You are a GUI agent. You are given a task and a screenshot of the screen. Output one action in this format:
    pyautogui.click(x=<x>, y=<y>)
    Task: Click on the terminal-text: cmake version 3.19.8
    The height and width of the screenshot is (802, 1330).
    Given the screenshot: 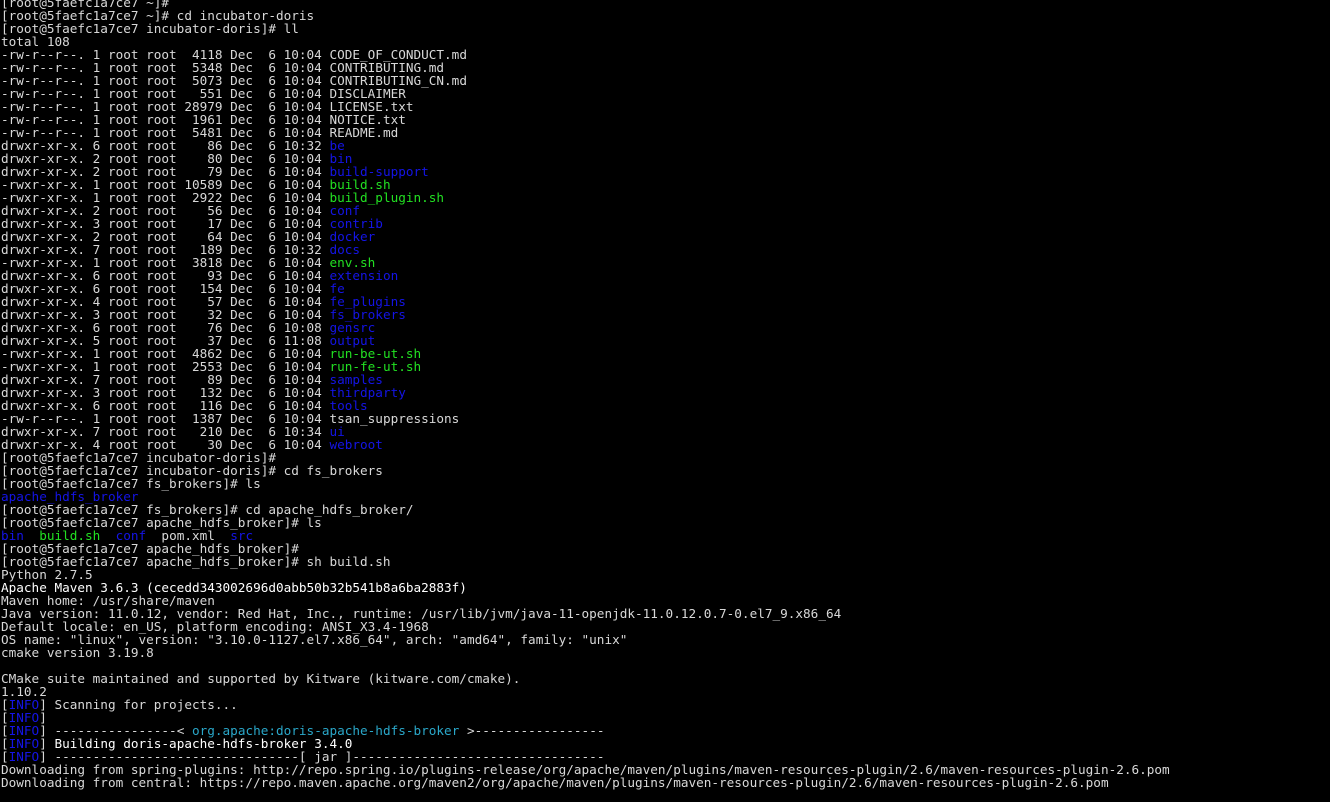 What is the action you would take?
    pyautogui.click(x=77, y=652)
    